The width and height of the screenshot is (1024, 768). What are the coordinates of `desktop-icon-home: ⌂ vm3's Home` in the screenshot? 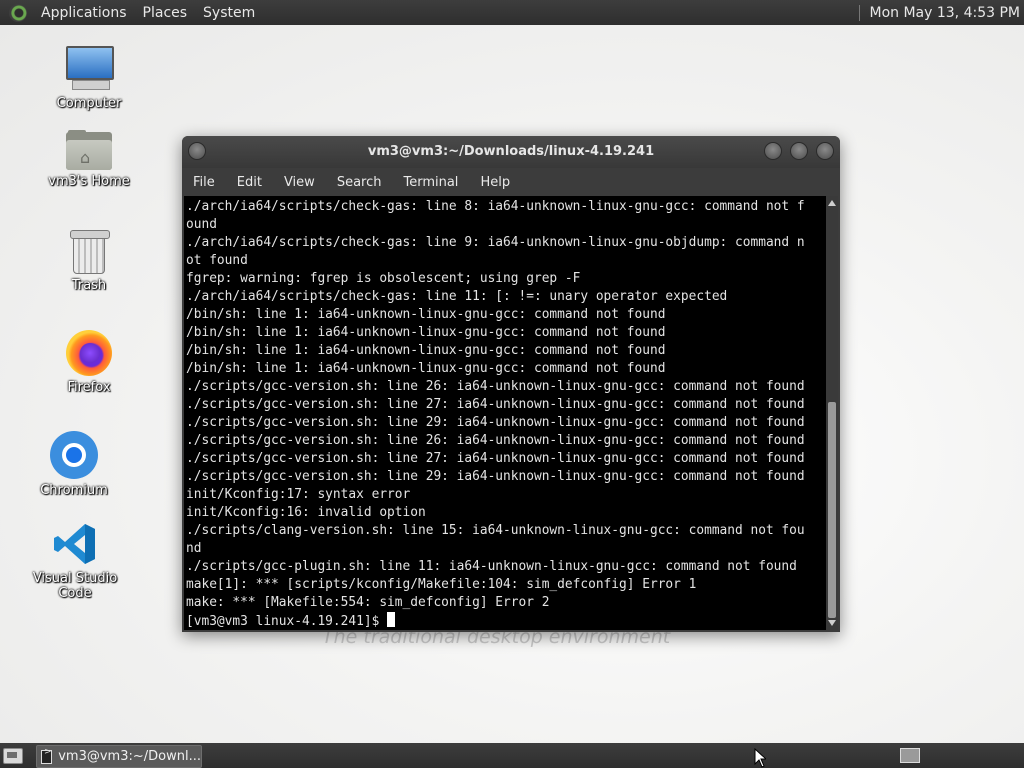 It's located at (89, 159).